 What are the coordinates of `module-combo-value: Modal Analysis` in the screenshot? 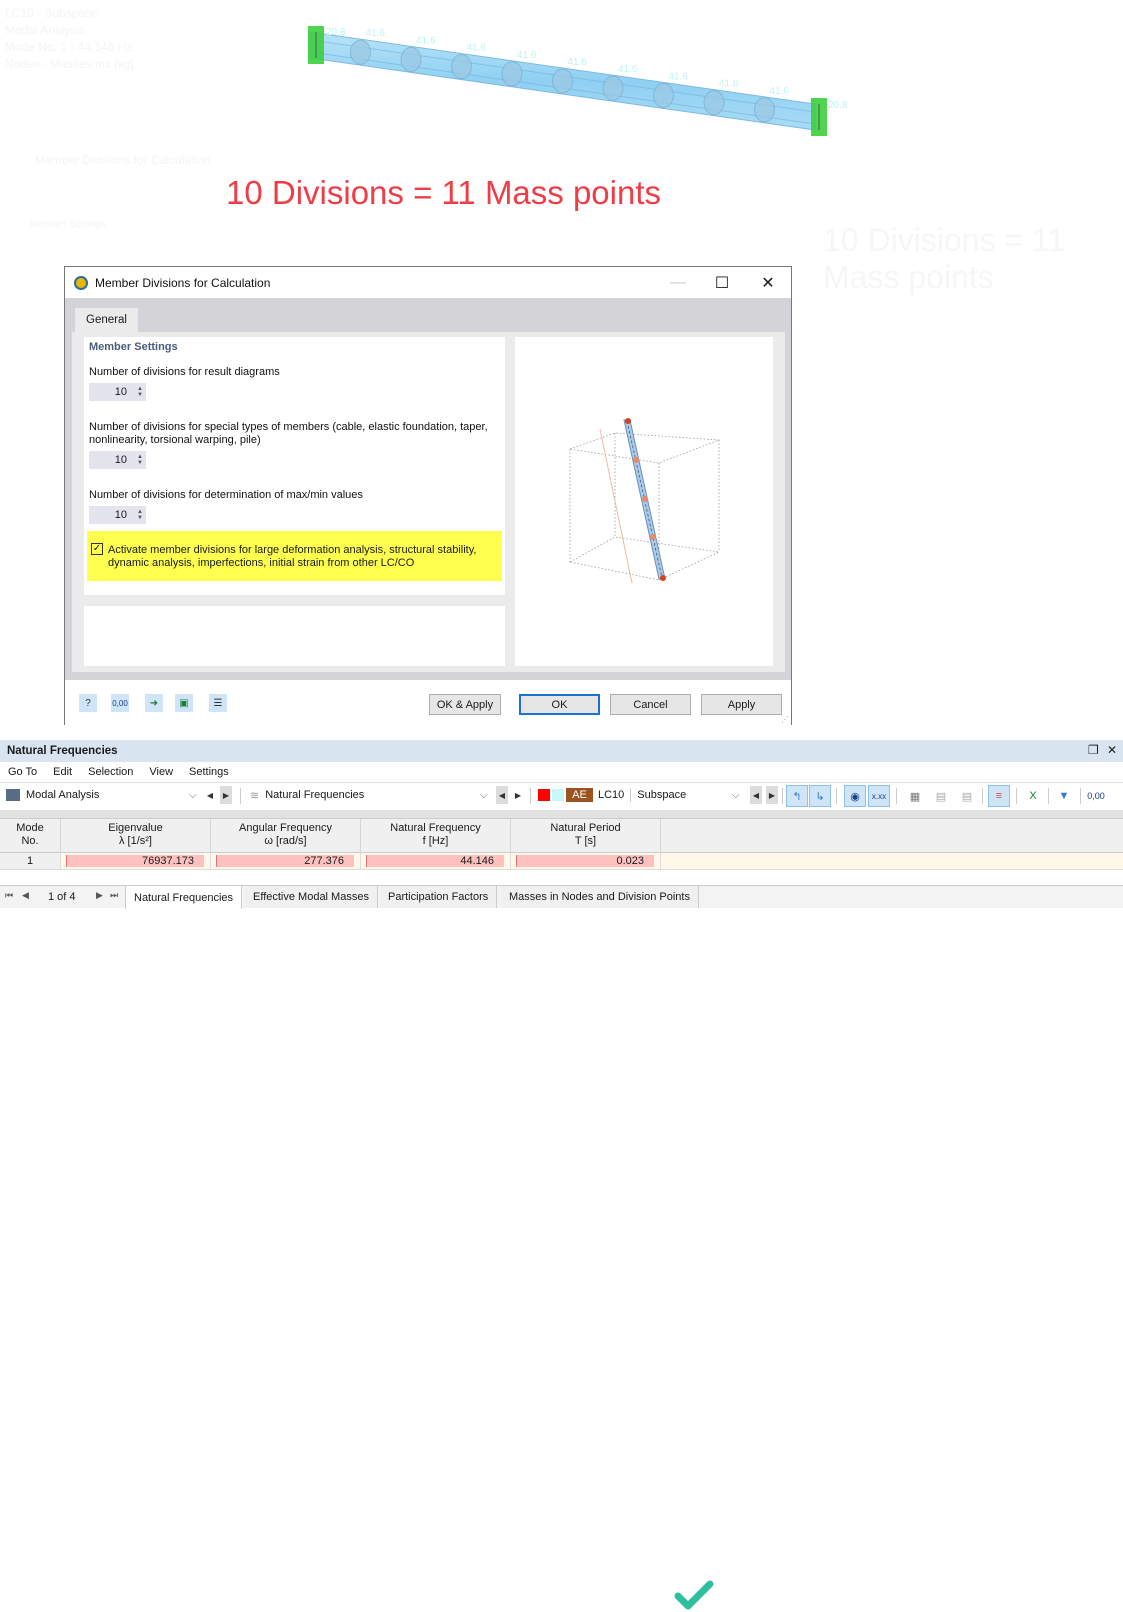 It's located at (63, 795).